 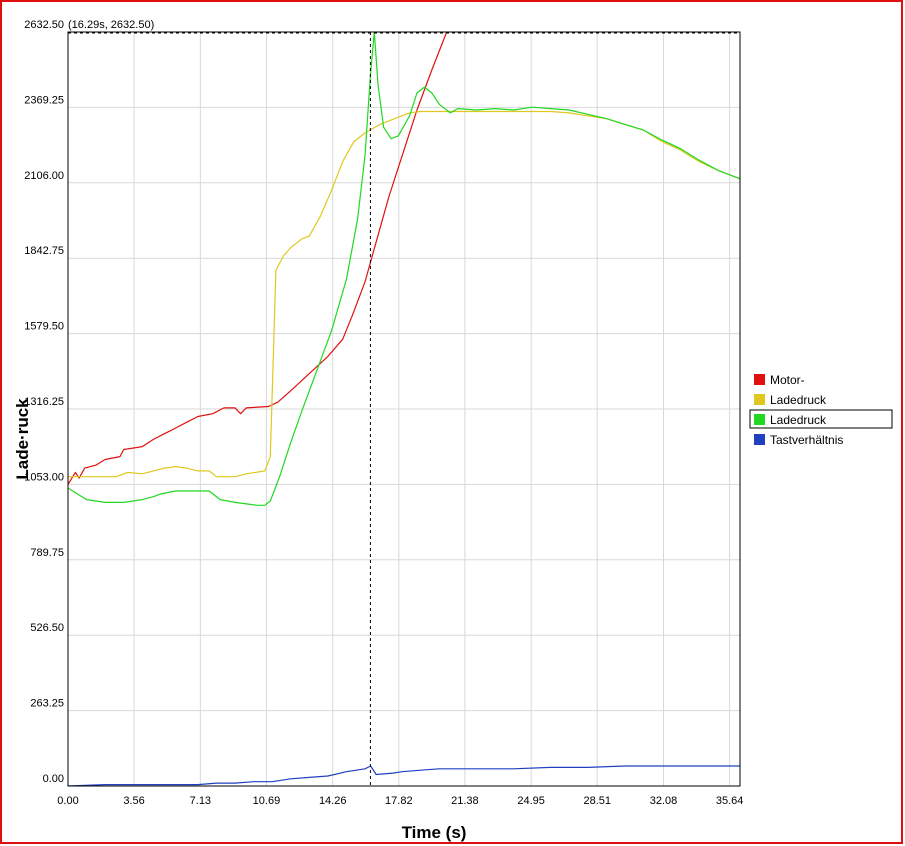 I want to click on y-tick-label: 0.00, so click(x=53, y=779).